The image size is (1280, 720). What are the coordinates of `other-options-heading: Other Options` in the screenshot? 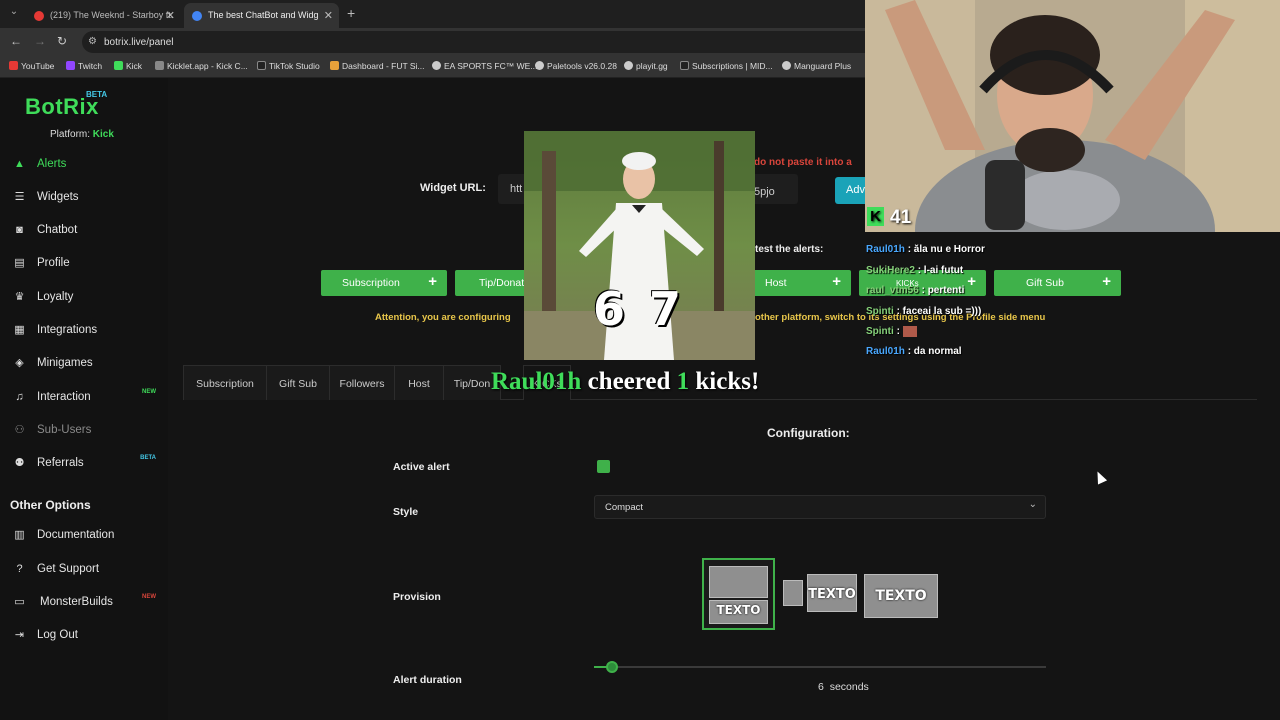 It's located at (50, 505).